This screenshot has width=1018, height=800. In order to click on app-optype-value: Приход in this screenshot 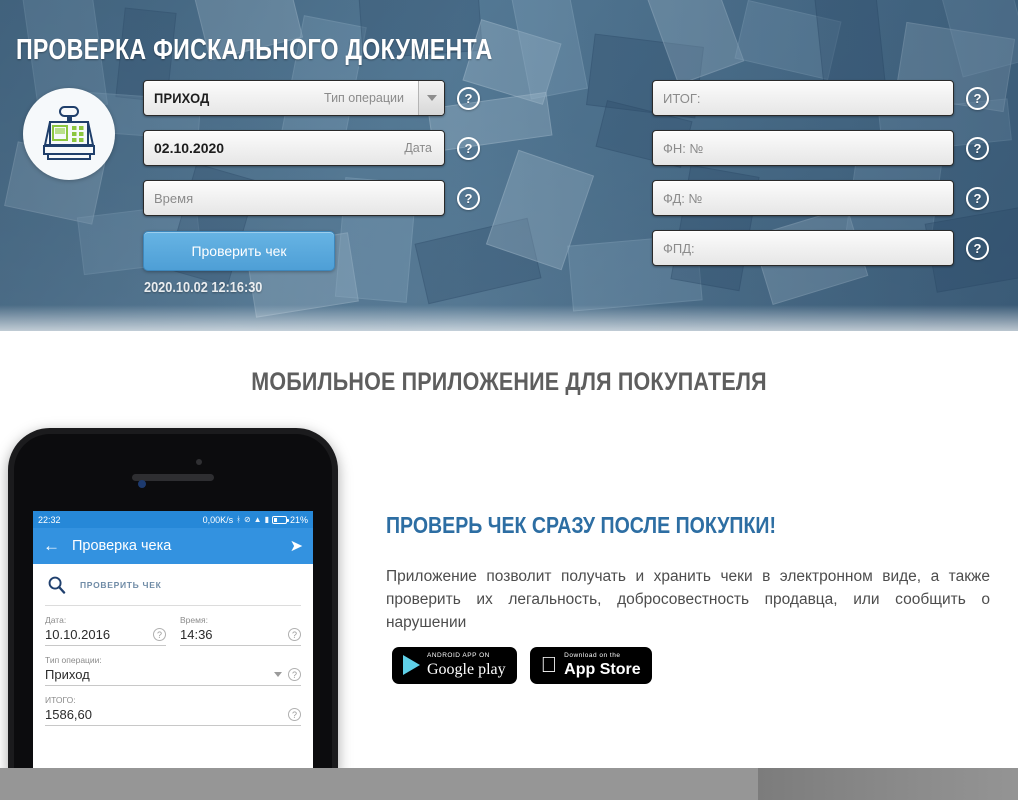, I will do `click(67, 674)`.